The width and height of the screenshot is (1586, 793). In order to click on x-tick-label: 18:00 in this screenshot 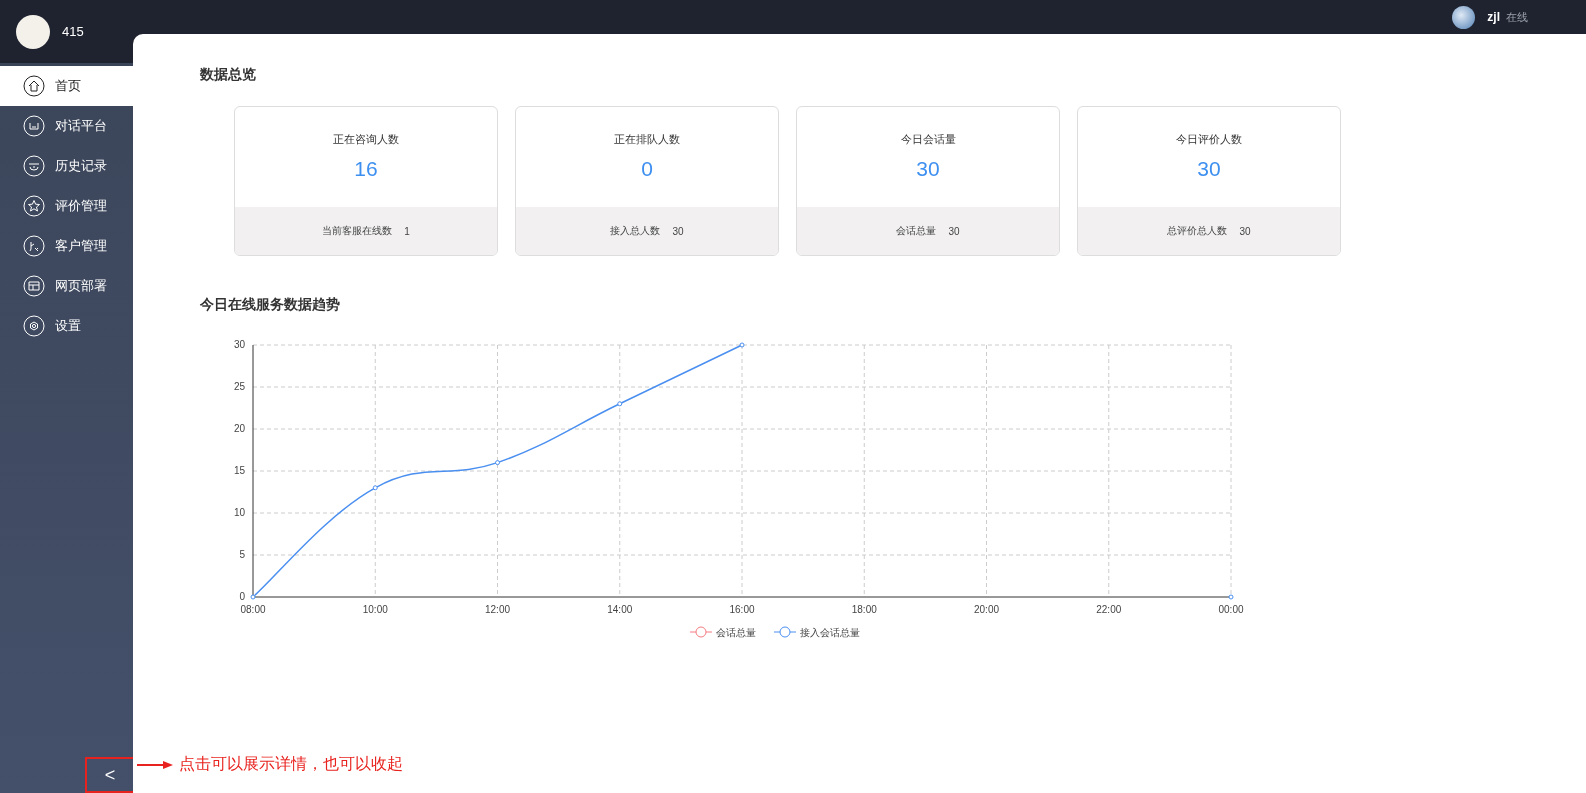, I will do `click(864, 609)`.